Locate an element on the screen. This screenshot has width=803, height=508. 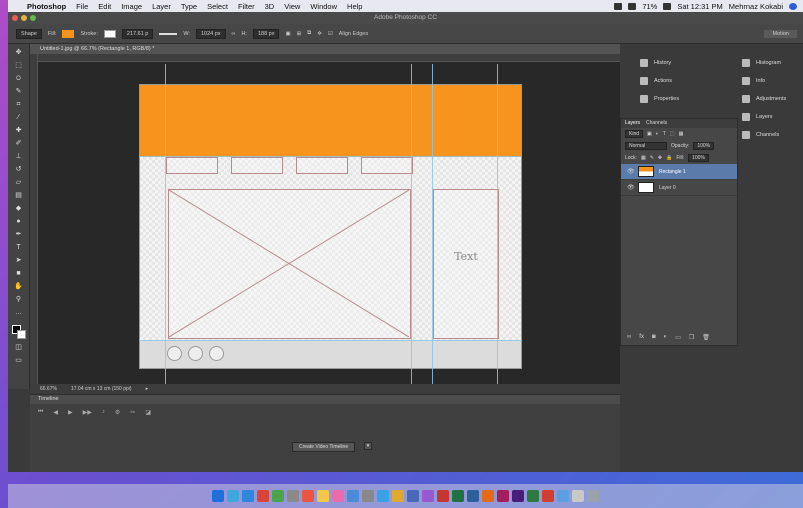
layers-panel-button: Layers is located at coordinates (770, 117).